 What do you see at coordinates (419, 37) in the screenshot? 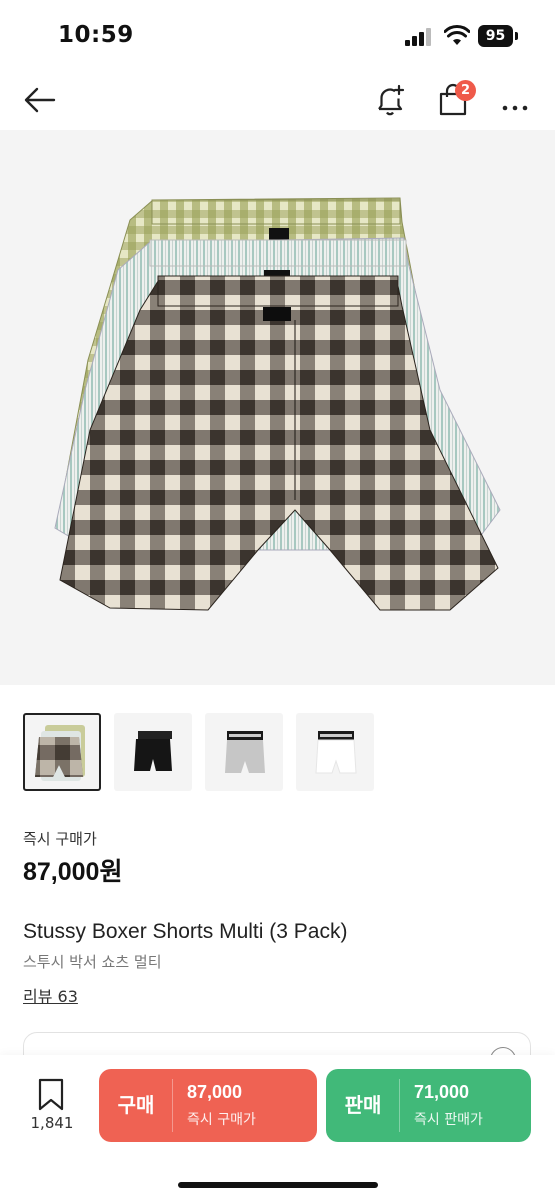
I see `signal-icon` at bounding box center [419, 37].